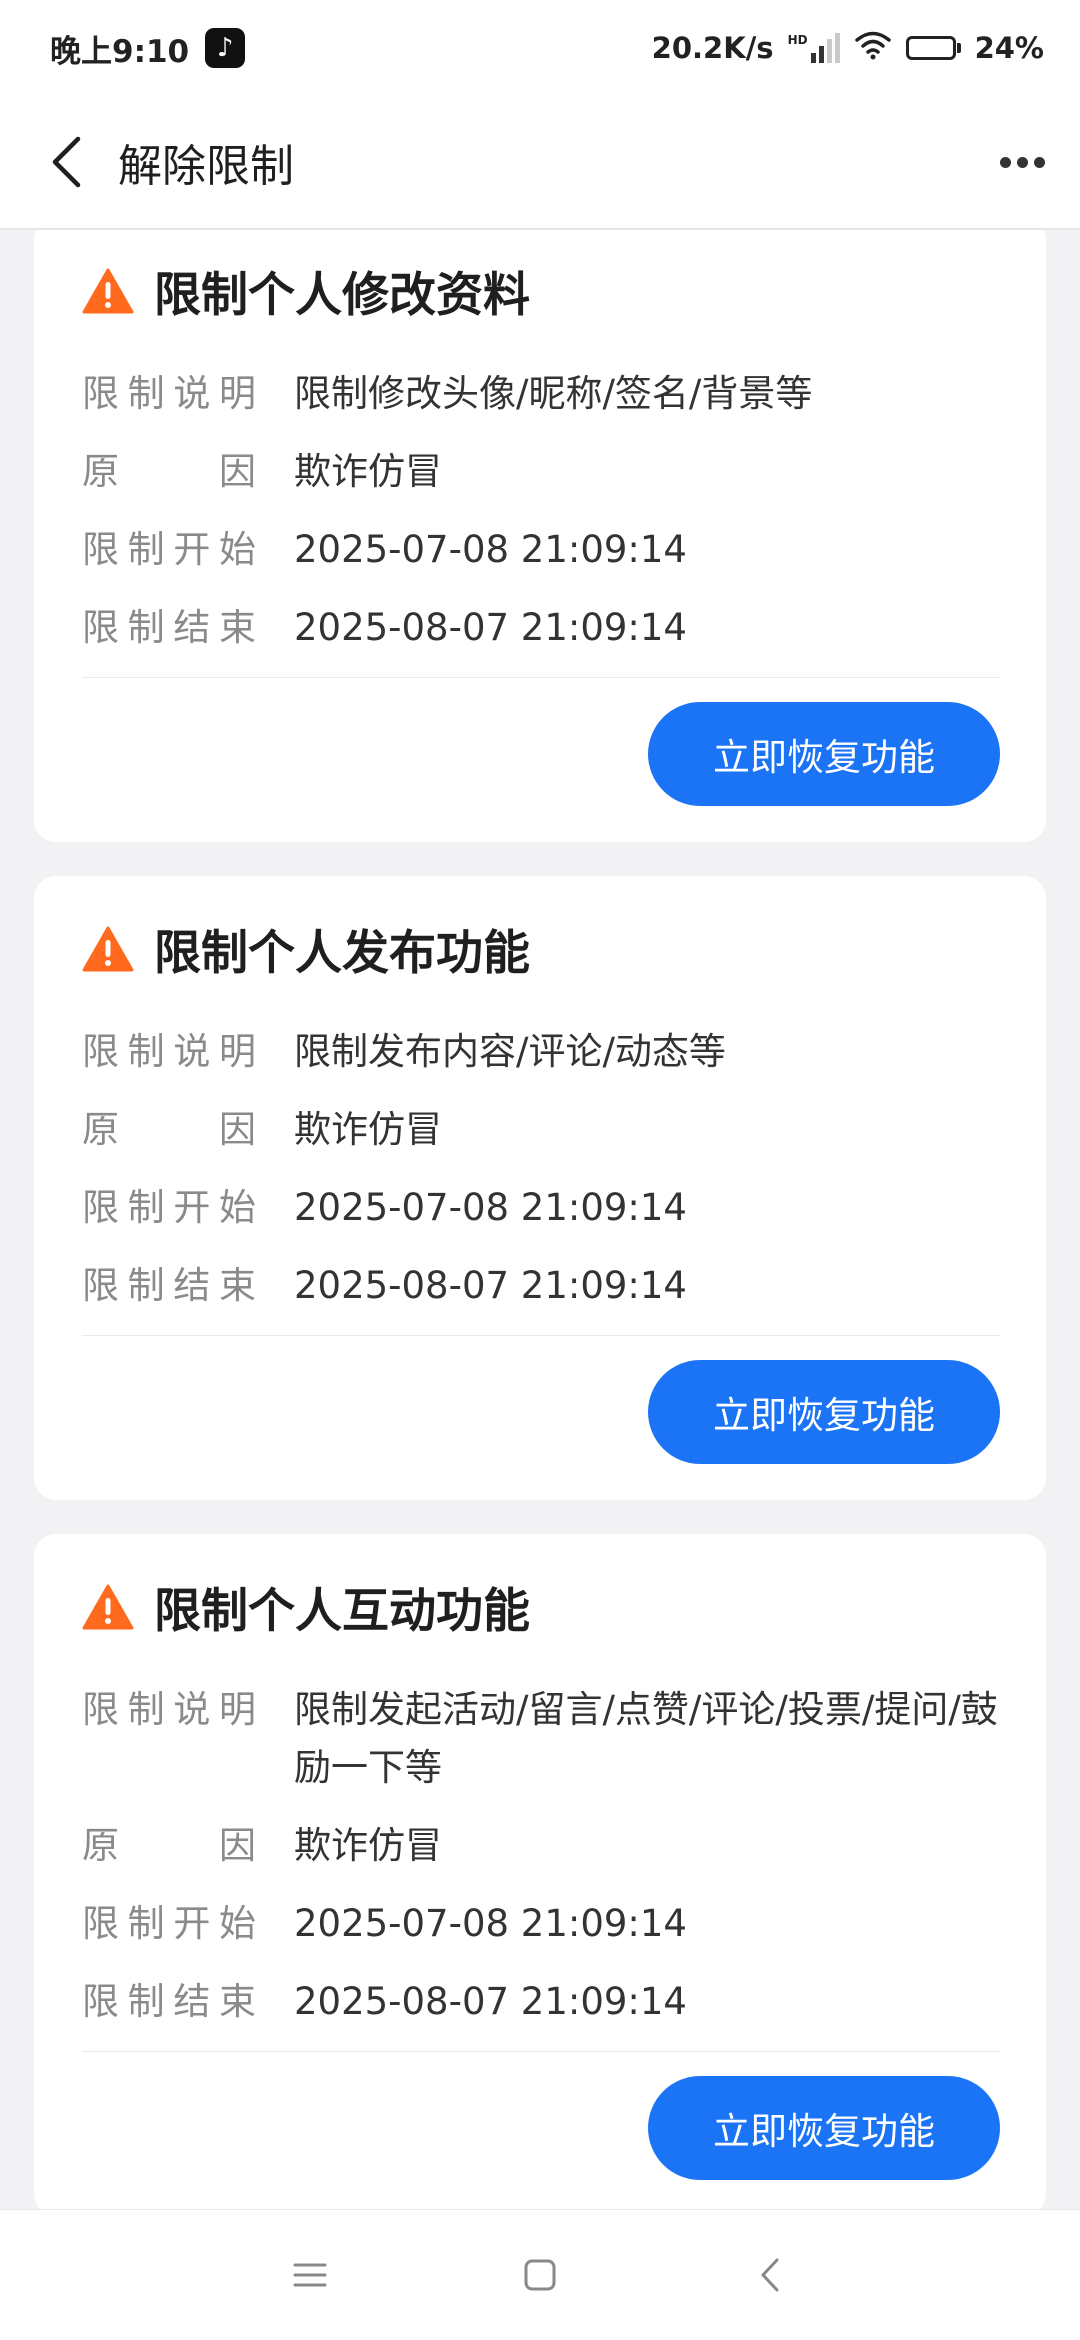  I want to click on more-dots-icon, so click(1022, 162).